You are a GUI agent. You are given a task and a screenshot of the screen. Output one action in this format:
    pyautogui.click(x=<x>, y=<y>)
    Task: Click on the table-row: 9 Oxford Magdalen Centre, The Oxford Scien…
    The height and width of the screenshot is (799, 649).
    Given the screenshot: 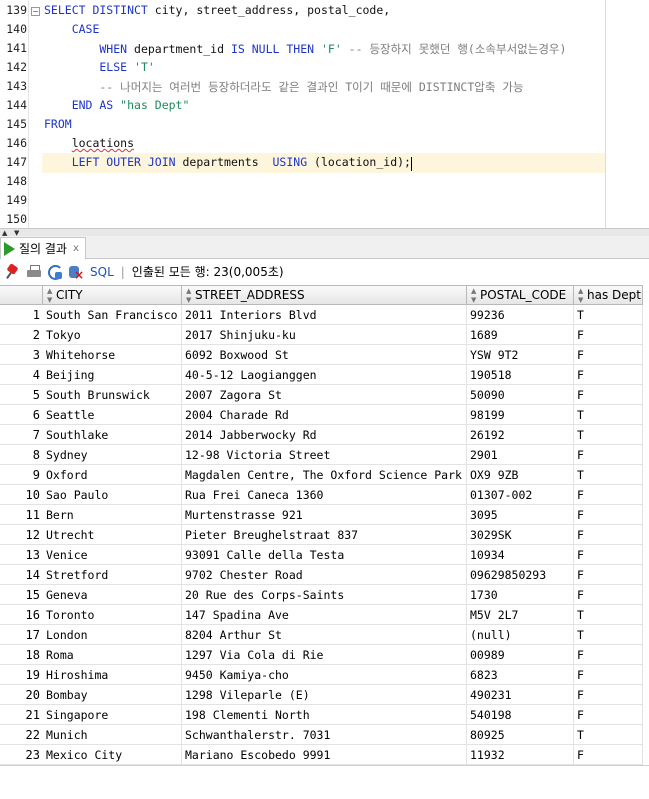 What is the action you would take?
    pyautogui.click(x=324, y=475)
    